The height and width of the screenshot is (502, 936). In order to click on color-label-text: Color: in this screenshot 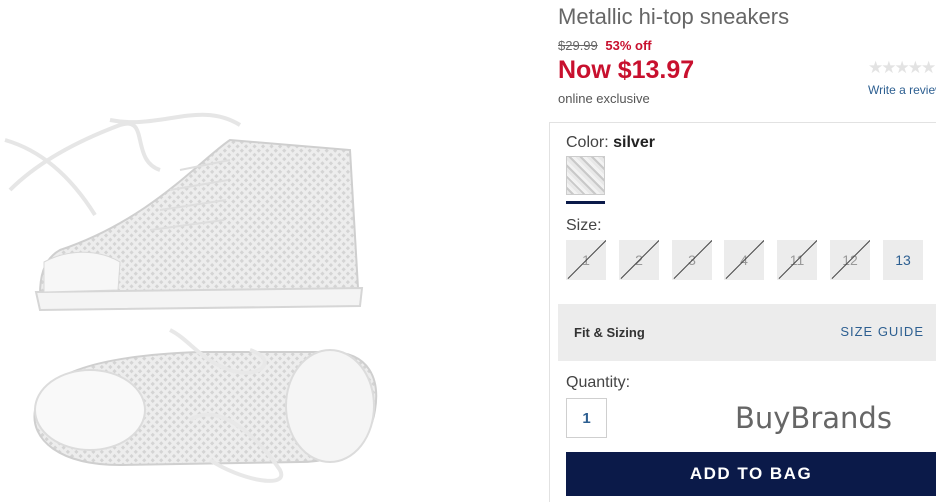, I will do `click(587, 142)`.